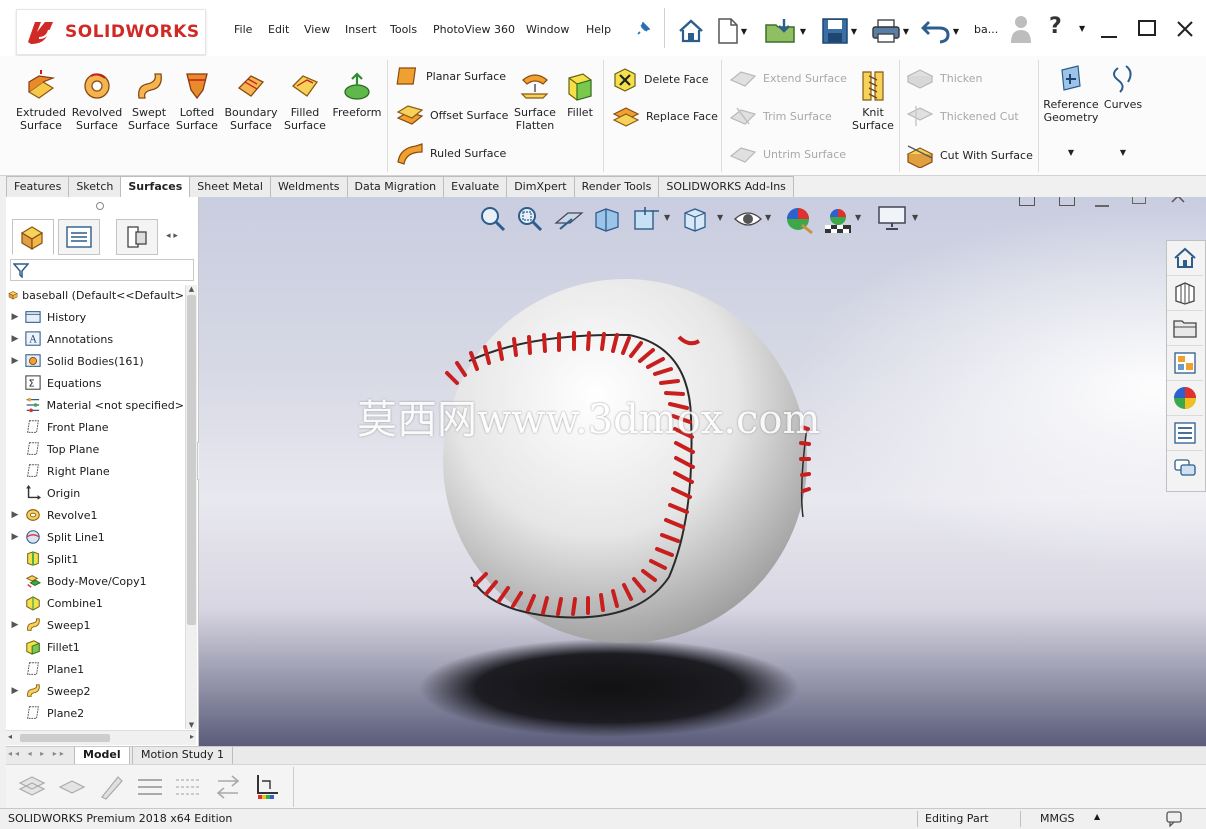  Describe the element at coordinates (944, 78) in the screenshot. I see `thicken-button: Thicken` at that location.